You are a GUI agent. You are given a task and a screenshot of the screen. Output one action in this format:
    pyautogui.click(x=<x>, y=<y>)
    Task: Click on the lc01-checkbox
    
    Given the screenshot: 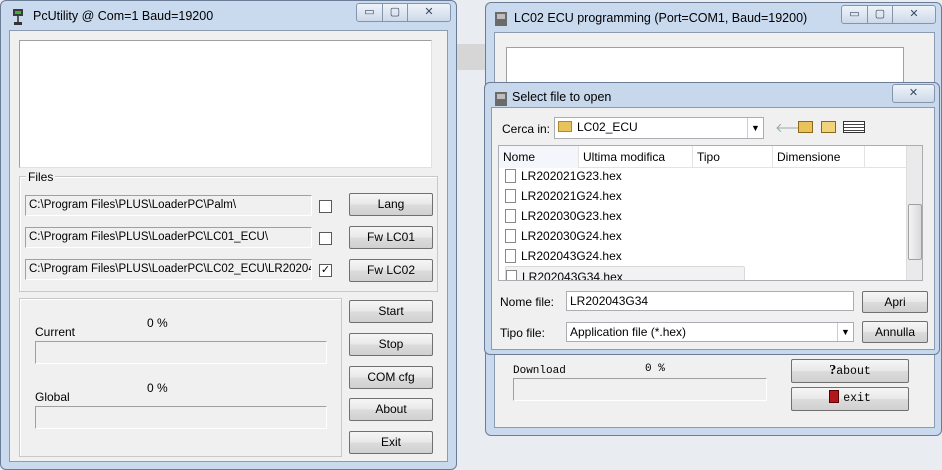 What is the action you would take?
    pyautogui.click(x=325, y=238)
    